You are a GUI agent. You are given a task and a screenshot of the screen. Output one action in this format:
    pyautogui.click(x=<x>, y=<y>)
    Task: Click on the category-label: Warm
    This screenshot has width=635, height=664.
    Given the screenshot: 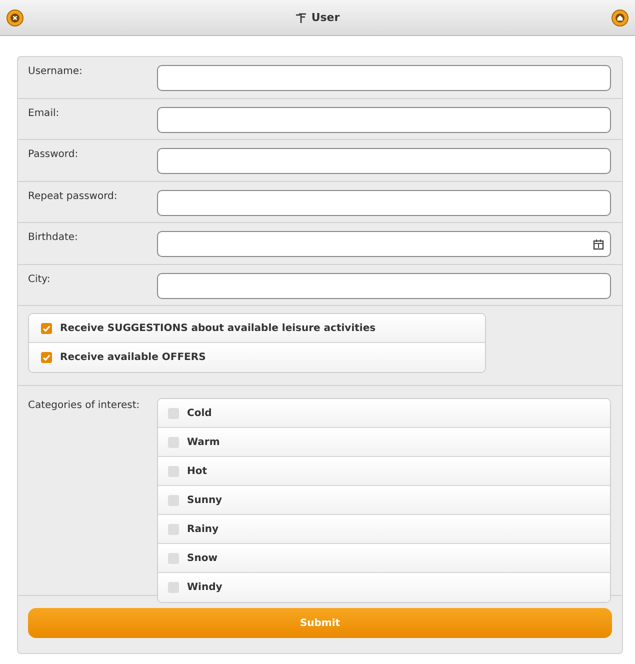 What is the action you would take?
    pyautogui.click(x=203, y=442)
    